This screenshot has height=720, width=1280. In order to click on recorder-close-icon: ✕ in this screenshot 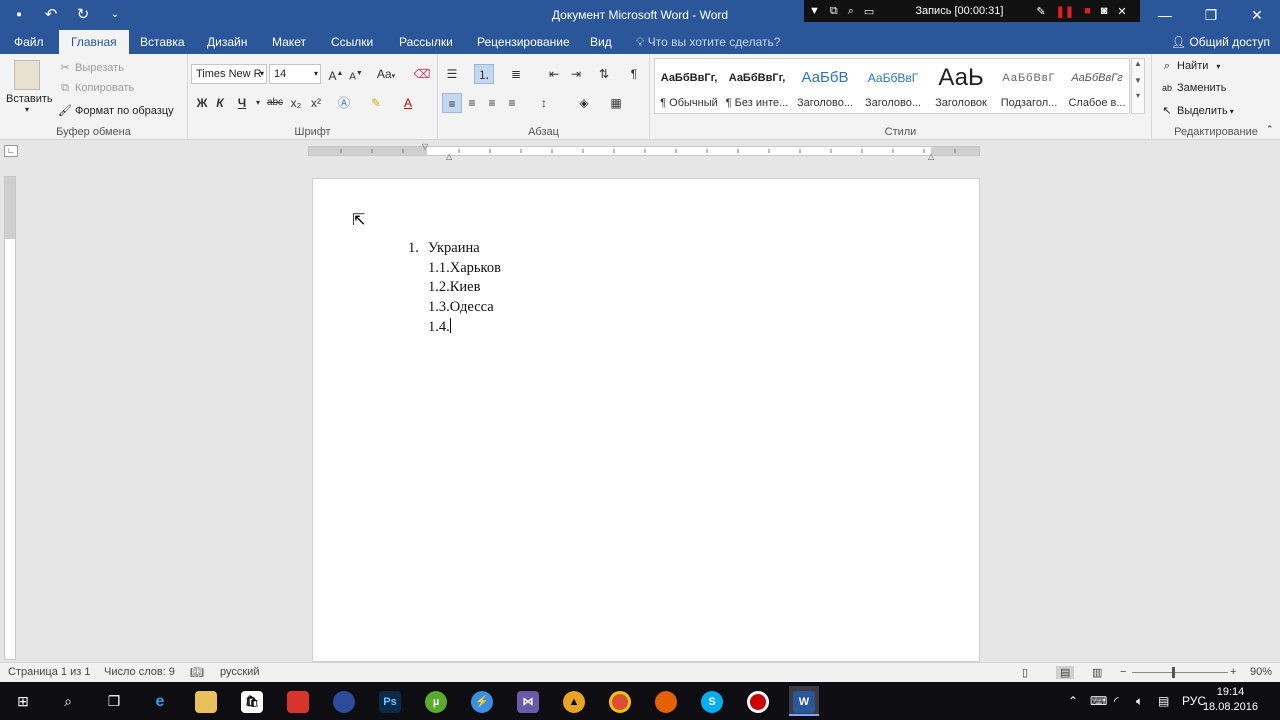, I will do `click(1121, 11)`.